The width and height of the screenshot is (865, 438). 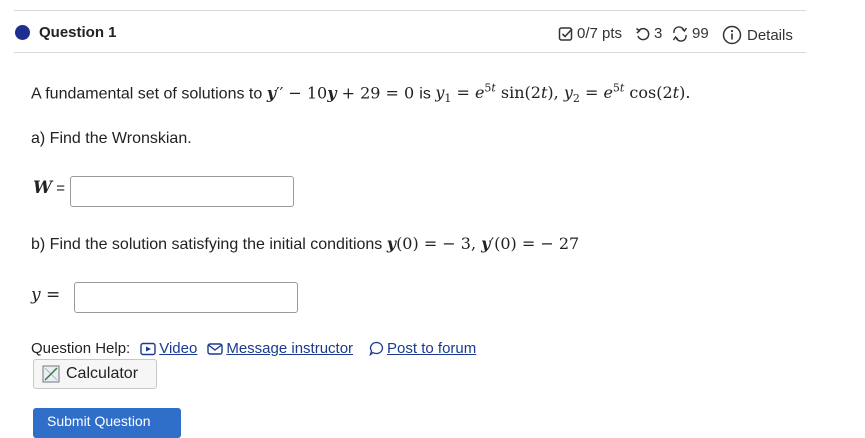 What do you see at coordinates (186, 297) in the screenshot?
I see `solution-input` at bounding box center [186, 297].